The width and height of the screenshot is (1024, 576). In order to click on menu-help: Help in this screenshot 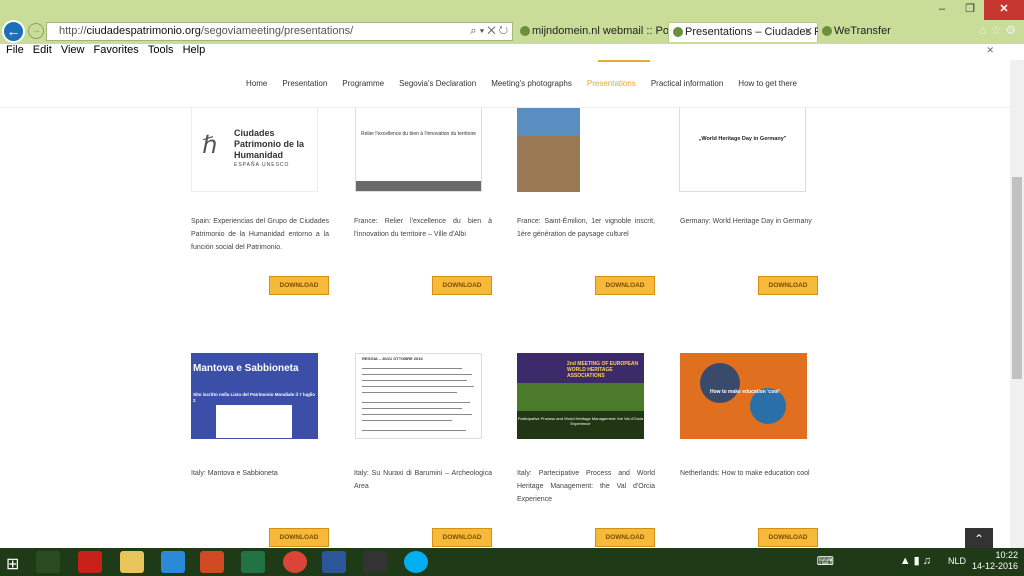, I will do `click(194, 50)`.